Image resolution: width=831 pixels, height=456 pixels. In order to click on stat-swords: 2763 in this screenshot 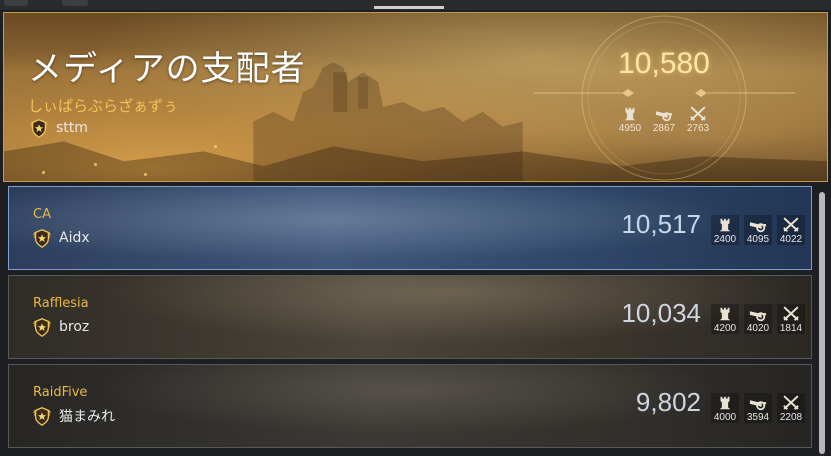, I will do `click(698, 119)`.